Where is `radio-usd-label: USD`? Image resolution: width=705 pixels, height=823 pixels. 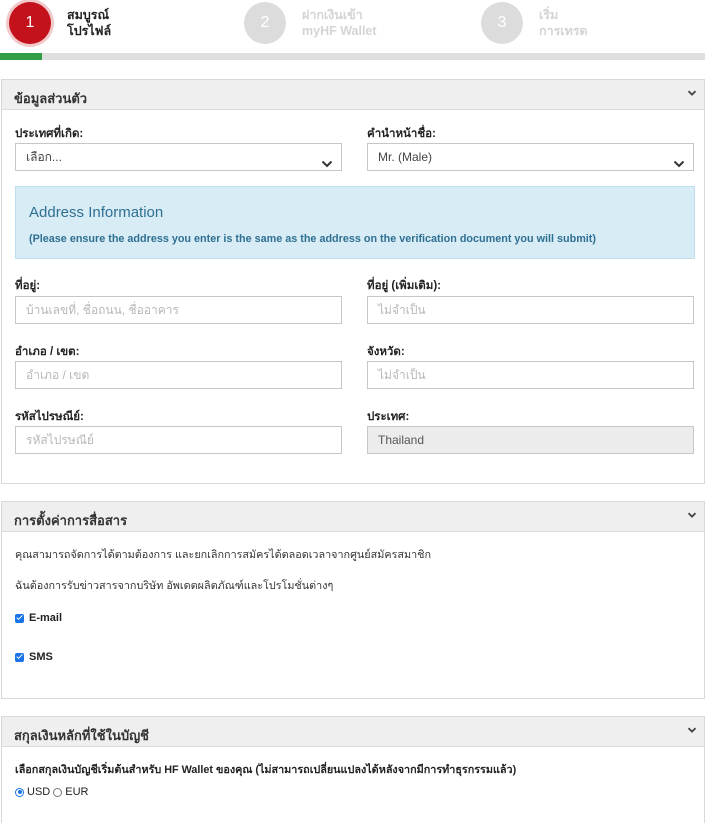 radio-usd-label: USD is located at coordinates (38, 792).